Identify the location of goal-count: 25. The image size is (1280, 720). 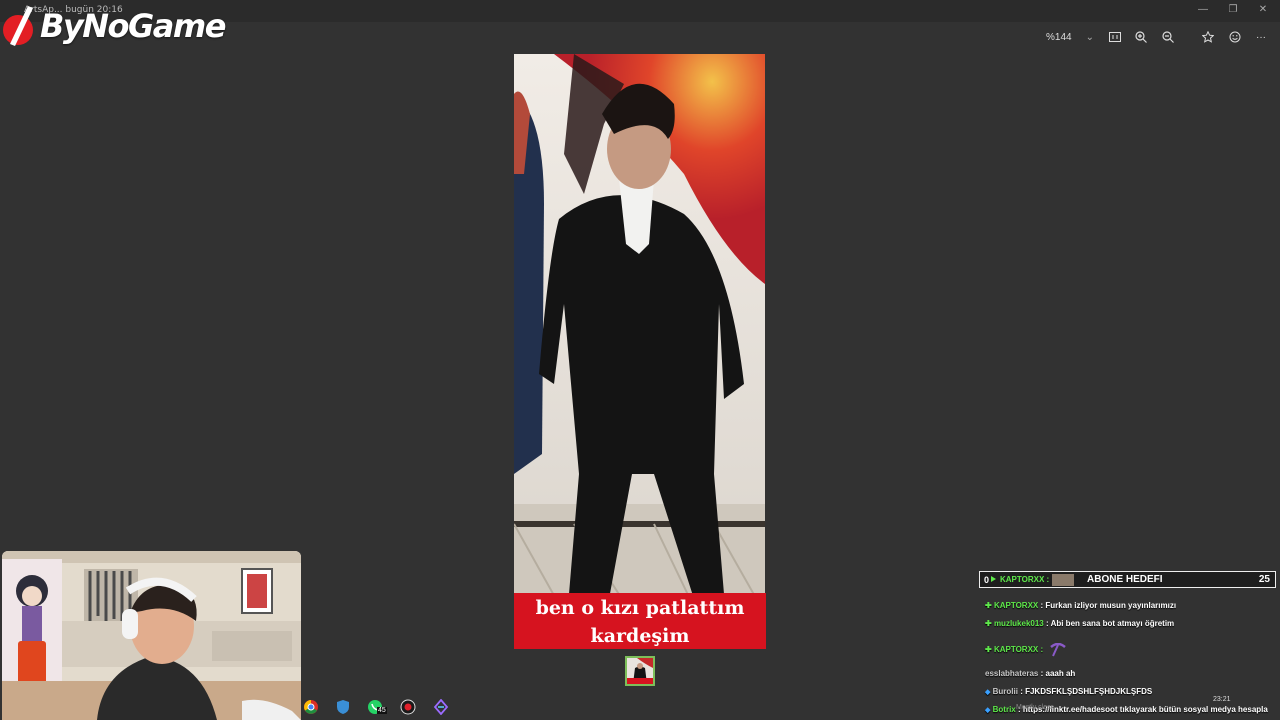
(1264, 579).